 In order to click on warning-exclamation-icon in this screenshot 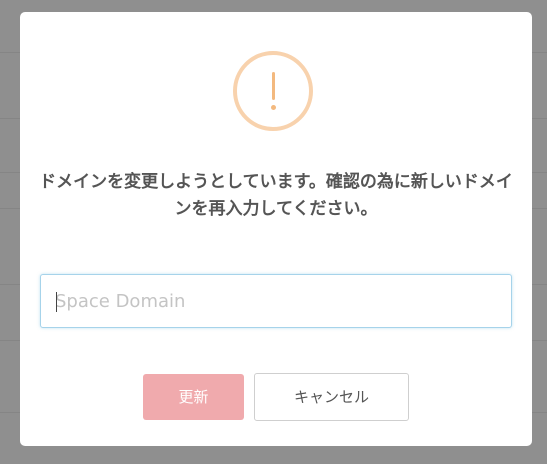, I will do `click(273, 91)`.